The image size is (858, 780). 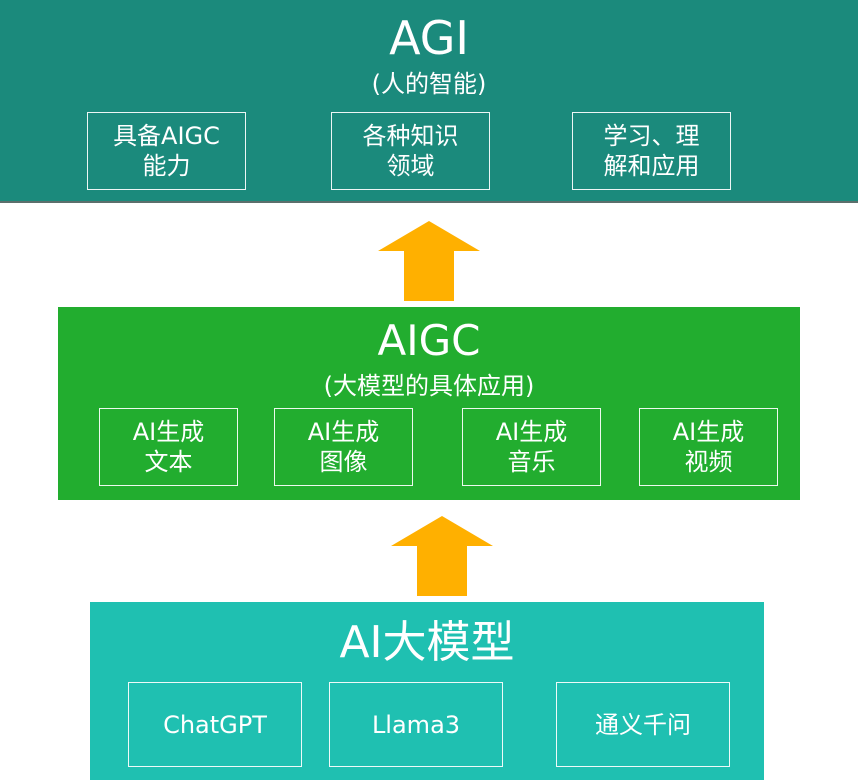 I want to click on aigc-title: AIGC, so click(x=429, y=340).